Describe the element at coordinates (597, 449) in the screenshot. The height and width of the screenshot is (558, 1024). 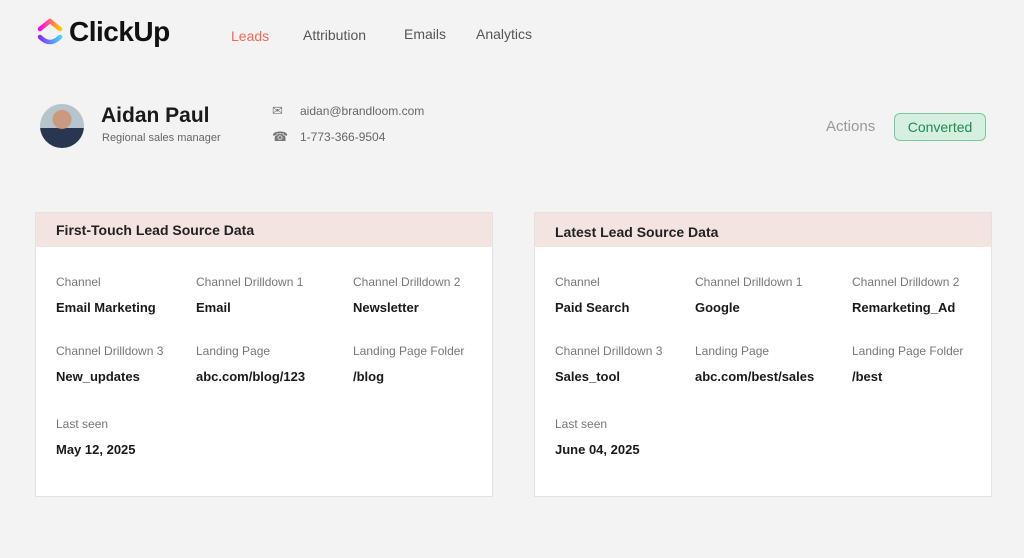
I see `field-value: June 04, 2025` at that location.